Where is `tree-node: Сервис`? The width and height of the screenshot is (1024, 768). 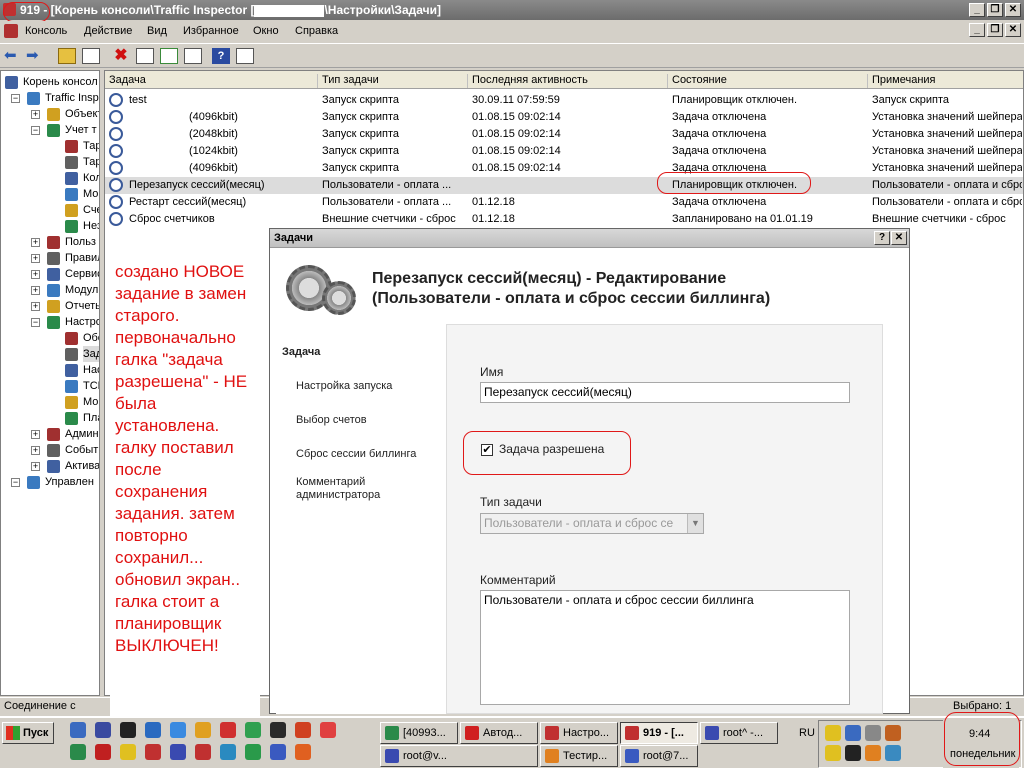 tree-node: Сервис is located at coordinates (82, 274).